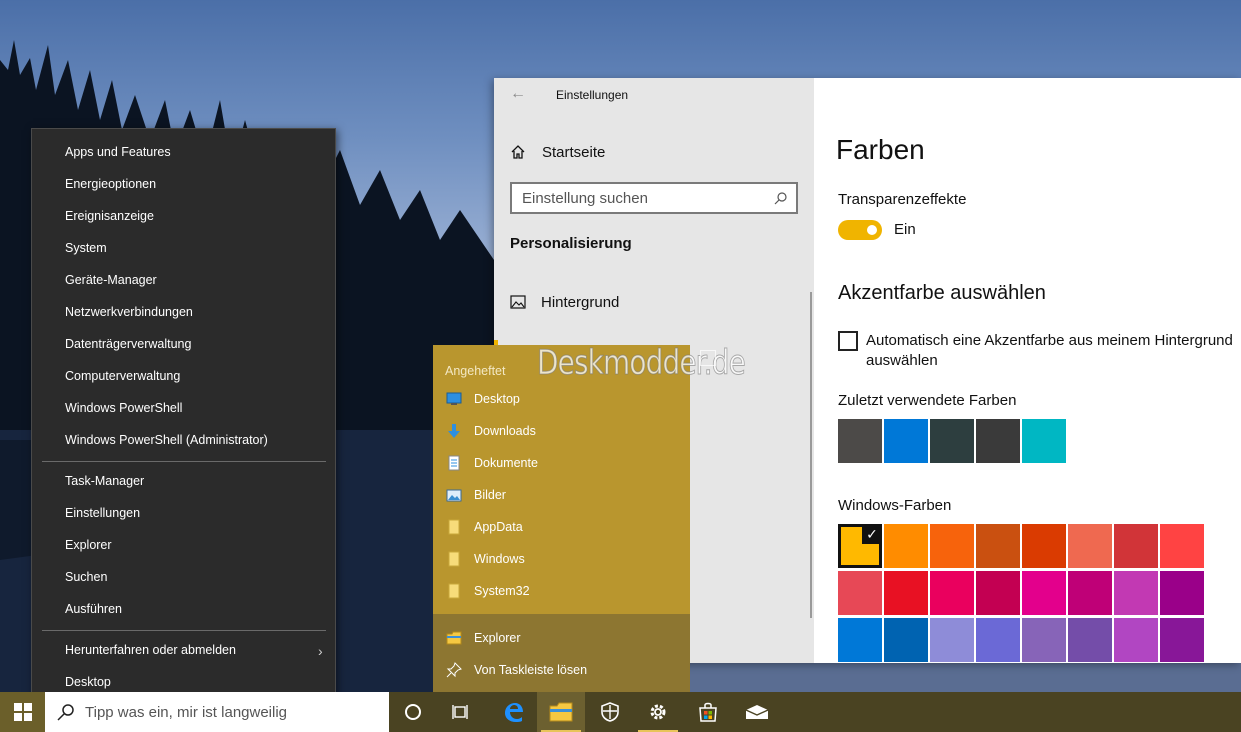  Describe the element at coordinates (610, 712) in the screenshot. I see `defender-button` at that location.